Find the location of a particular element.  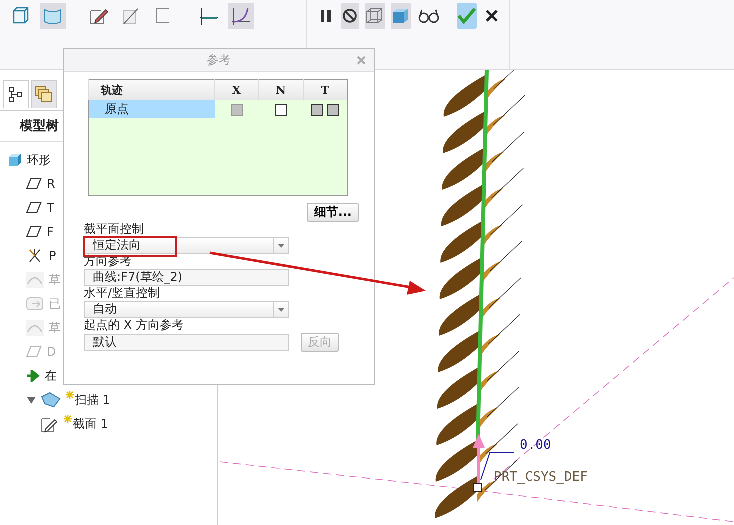

tree-icon is located at coordinates (16, 94).